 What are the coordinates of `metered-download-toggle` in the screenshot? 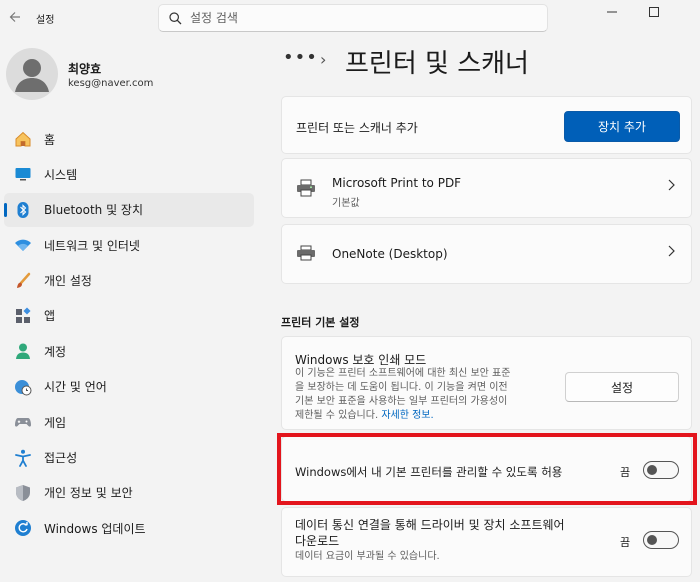 It's located at (661, 540).